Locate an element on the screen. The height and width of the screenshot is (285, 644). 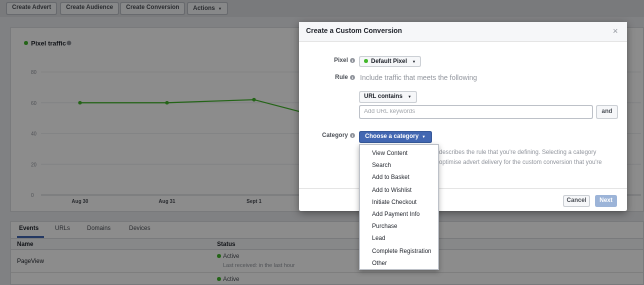
and-button: and is located at coordinates (607, 112).